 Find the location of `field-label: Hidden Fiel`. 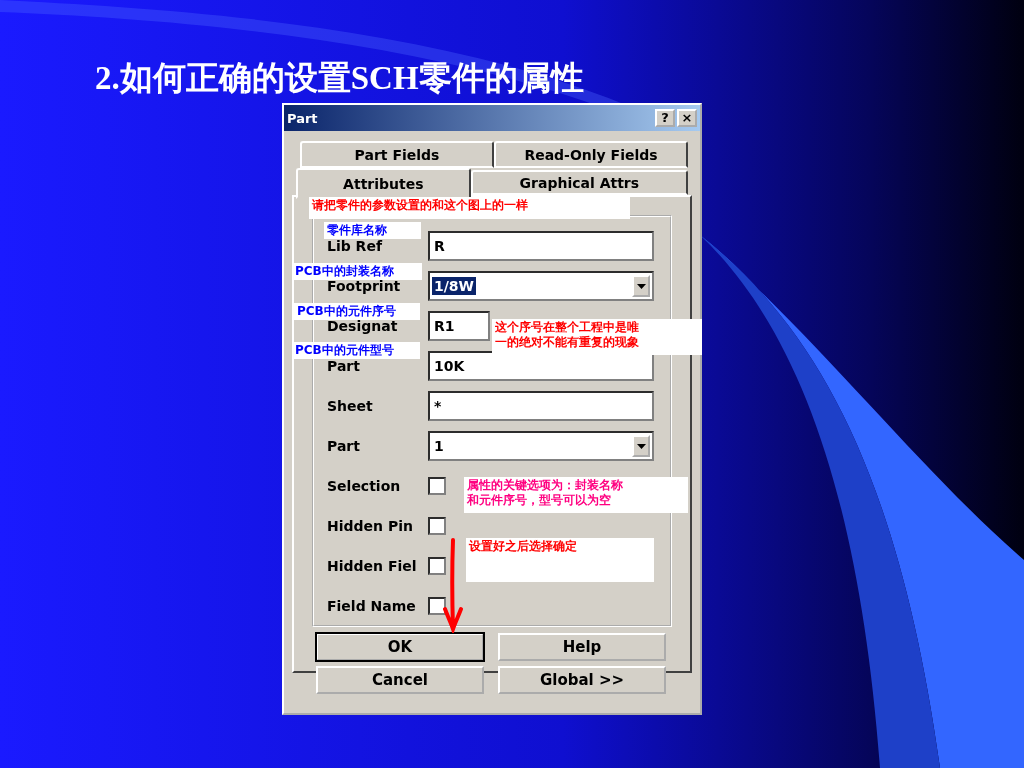

field-label: Hidden Fiel is located at coordinates (372, 566).